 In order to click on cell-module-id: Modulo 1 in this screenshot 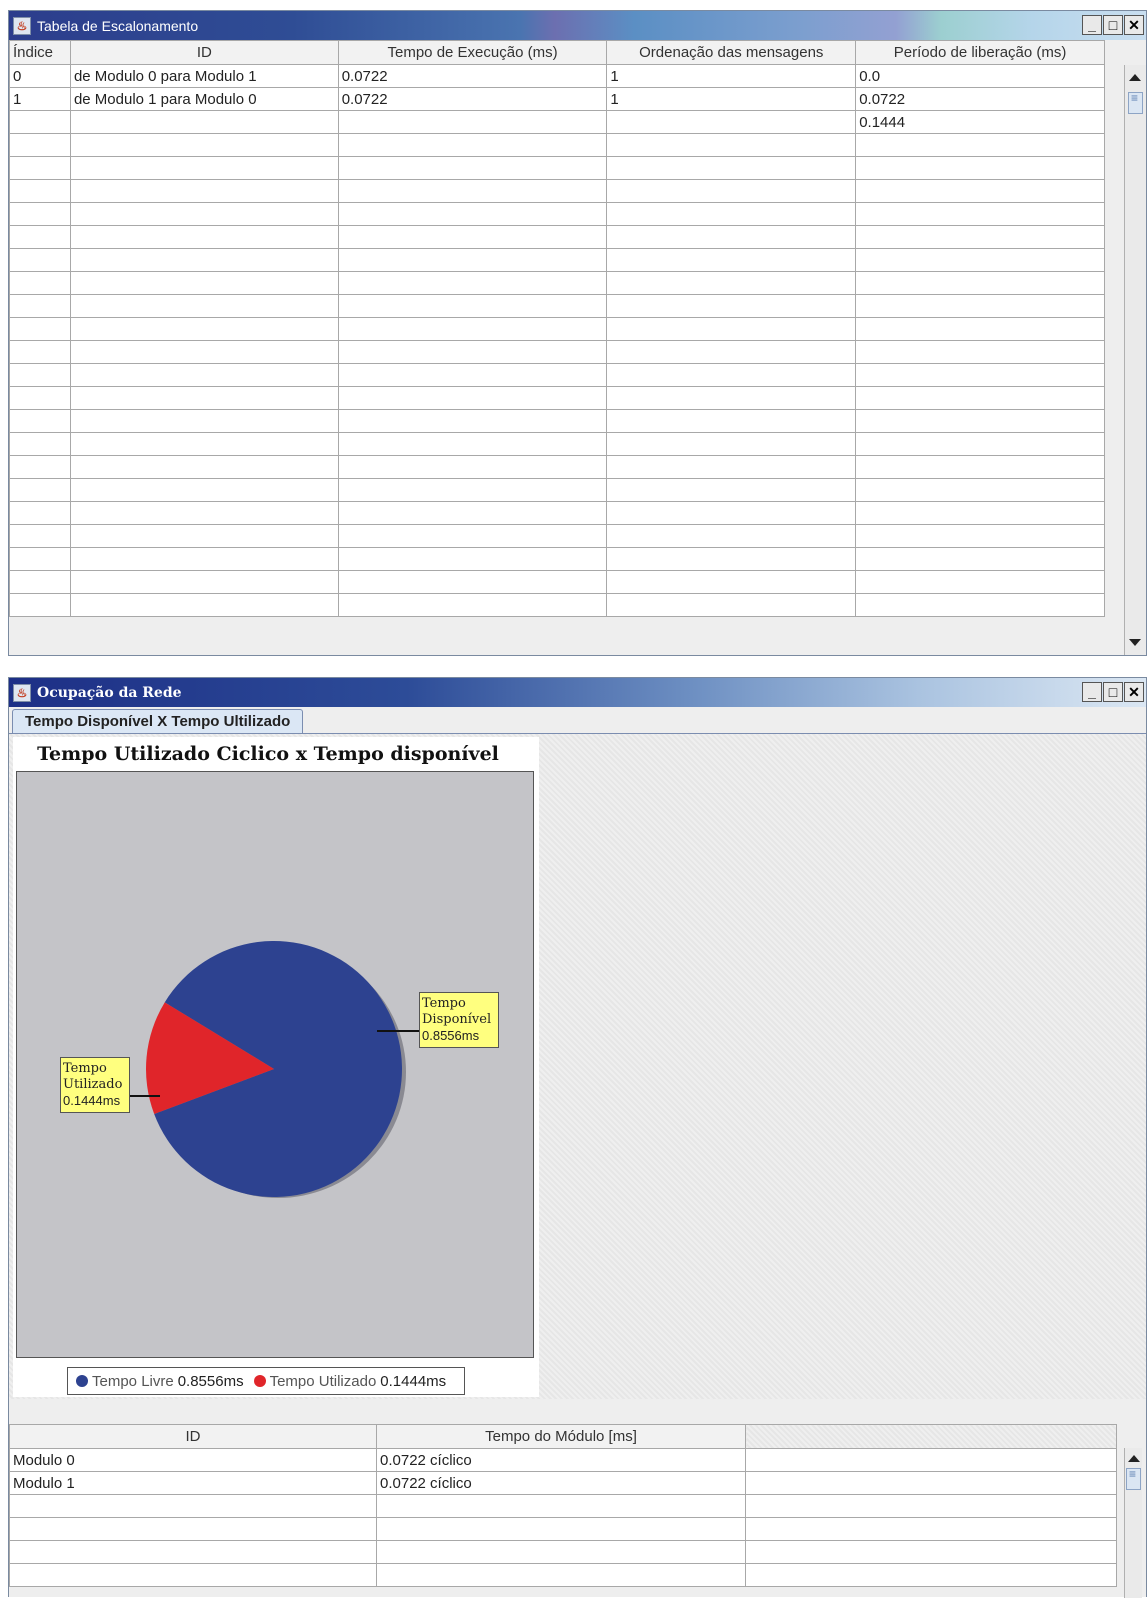, I will do `click(193, 1483)`.